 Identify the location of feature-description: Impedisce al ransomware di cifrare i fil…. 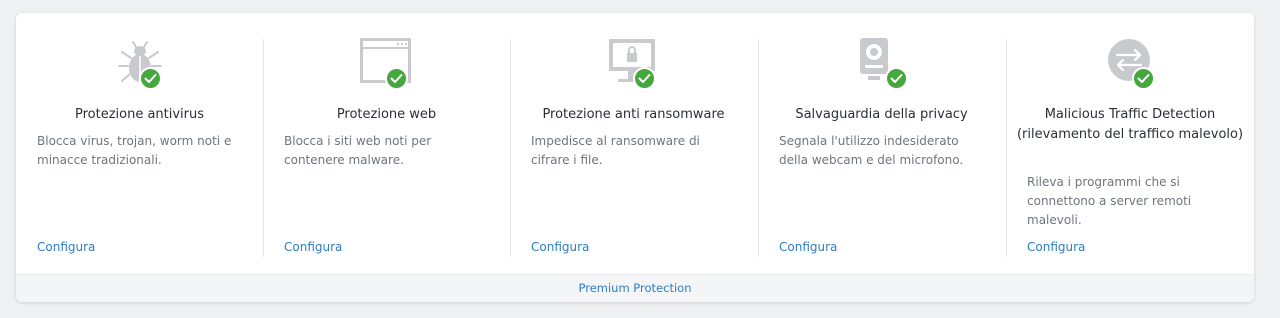
(615, 150).